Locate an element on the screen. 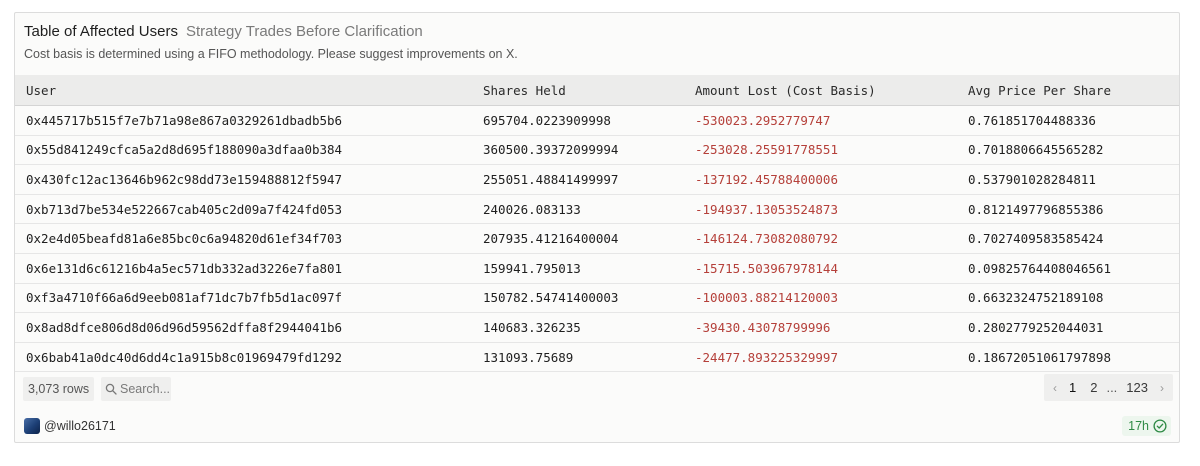 The height and width of the screenshot is (466, 1200). page-1-button: 1 is located at coordinates (1072, 387).